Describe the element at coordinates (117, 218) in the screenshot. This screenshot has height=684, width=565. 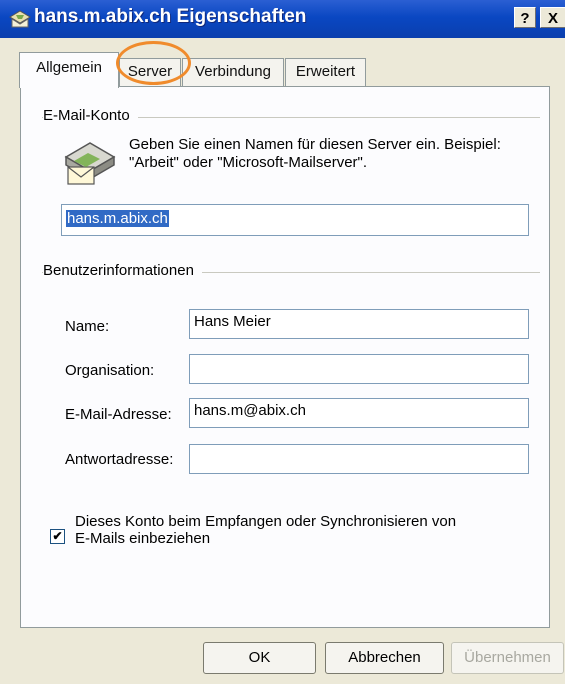
I see `account-name-selection: hans.m.abix.ch` at that location.